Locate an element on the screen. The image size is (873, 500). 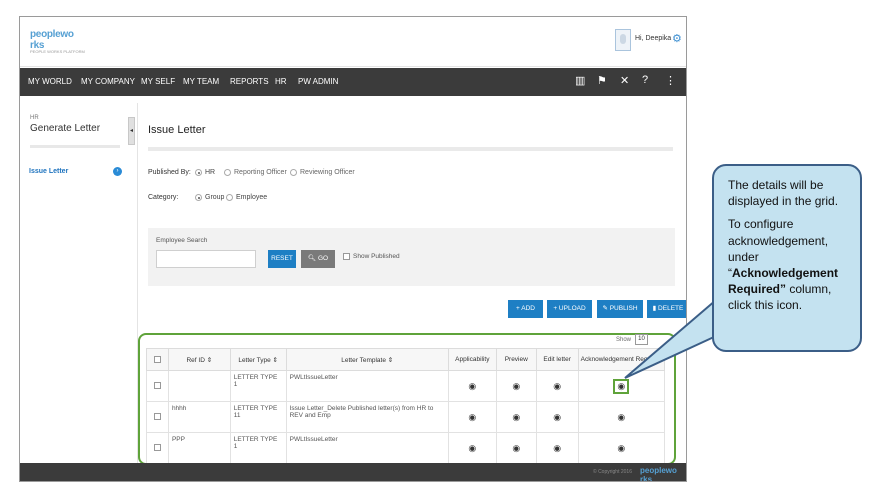
nav-hr: HR is located at coordinates (281, 81).